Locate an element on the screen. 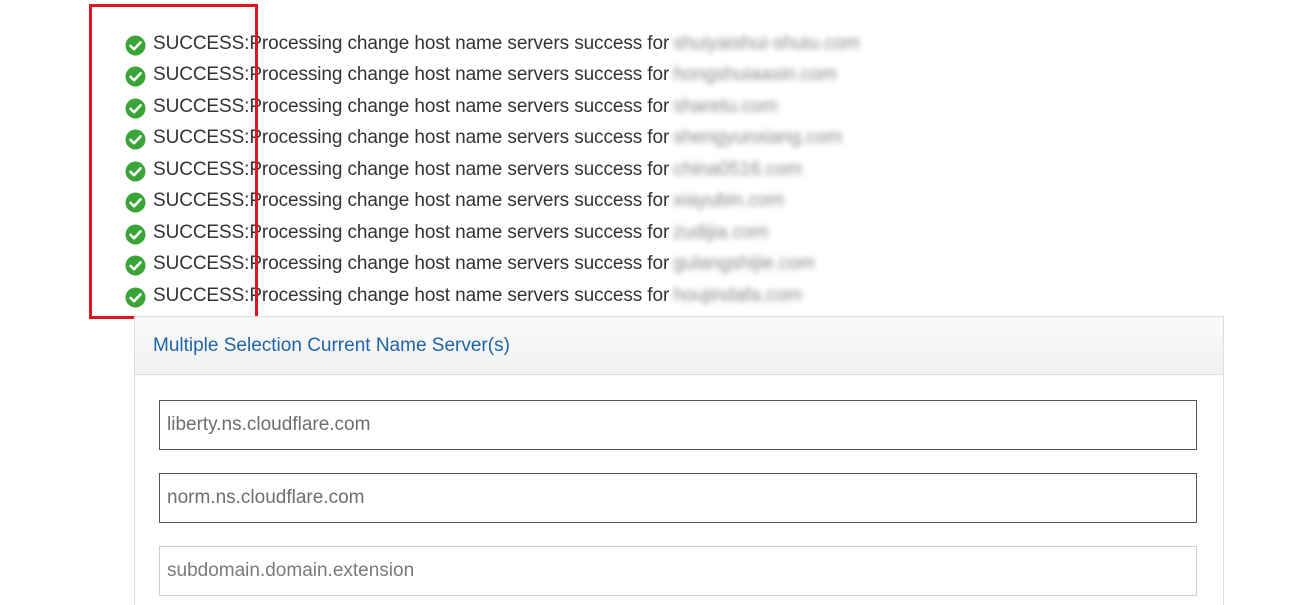 This screenshot has width=1292, height=605. message-domain: shengyunxiang.com is located at coordinates (758, 138).